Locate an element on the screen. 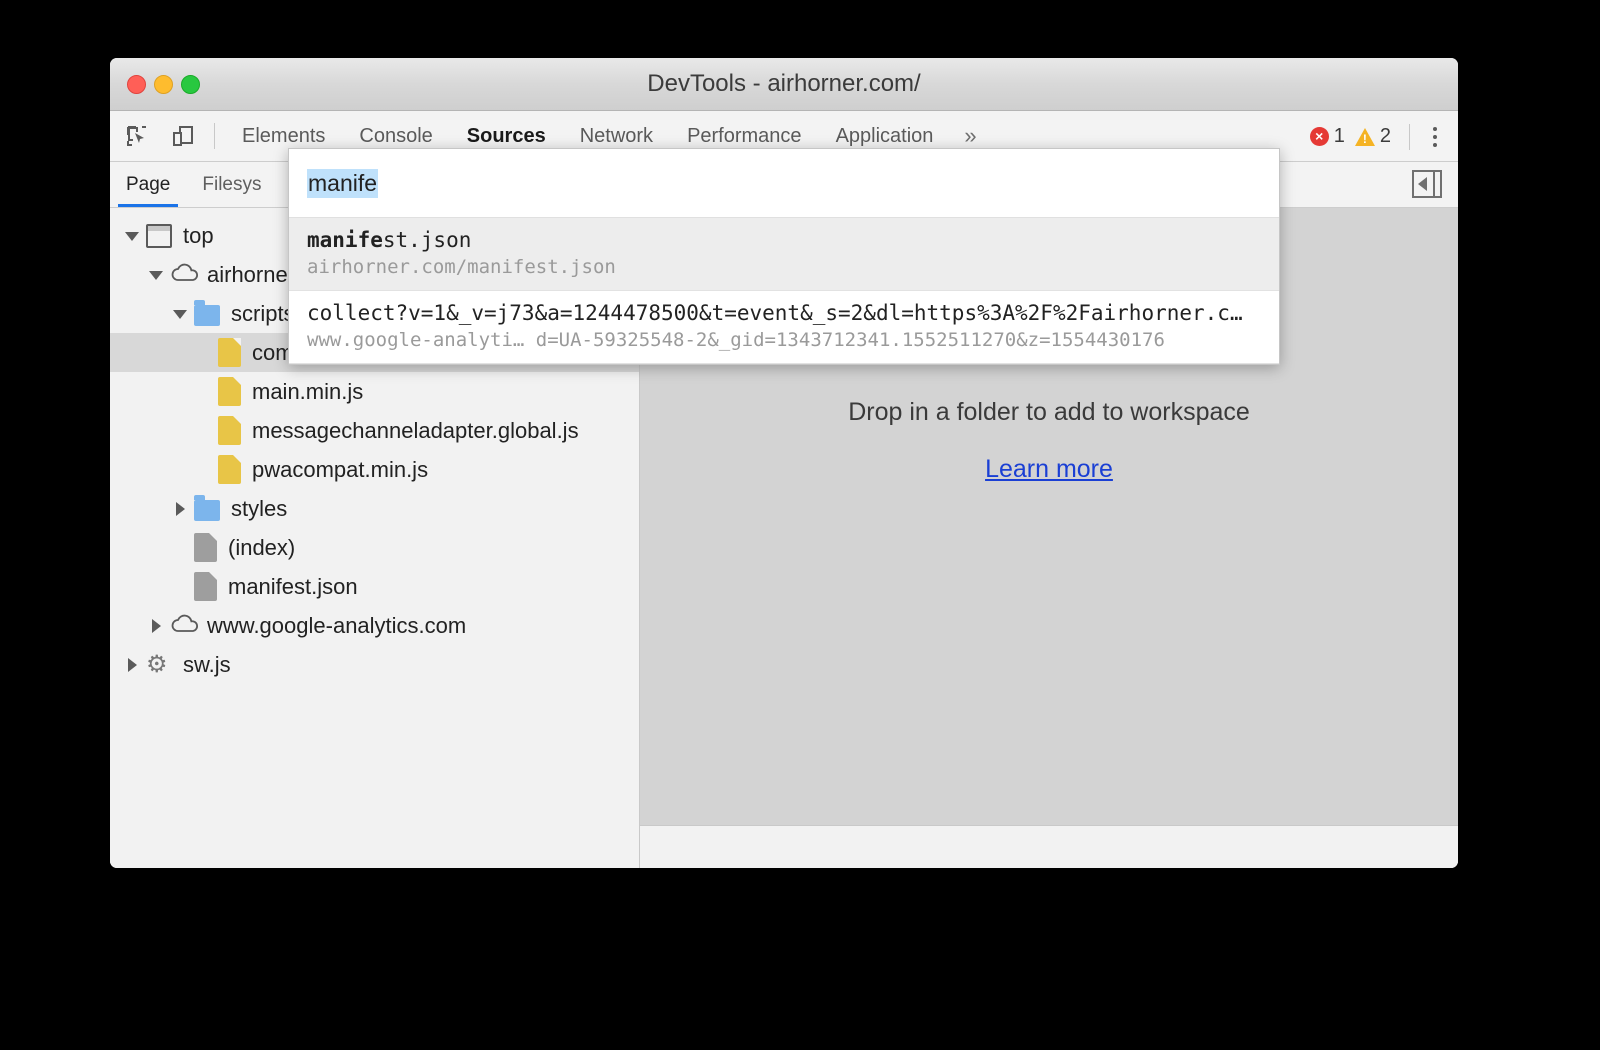 The width and height of the screenshot is (1600, 1050). collapse-bar-icon is located at coordinates (1434, 184).